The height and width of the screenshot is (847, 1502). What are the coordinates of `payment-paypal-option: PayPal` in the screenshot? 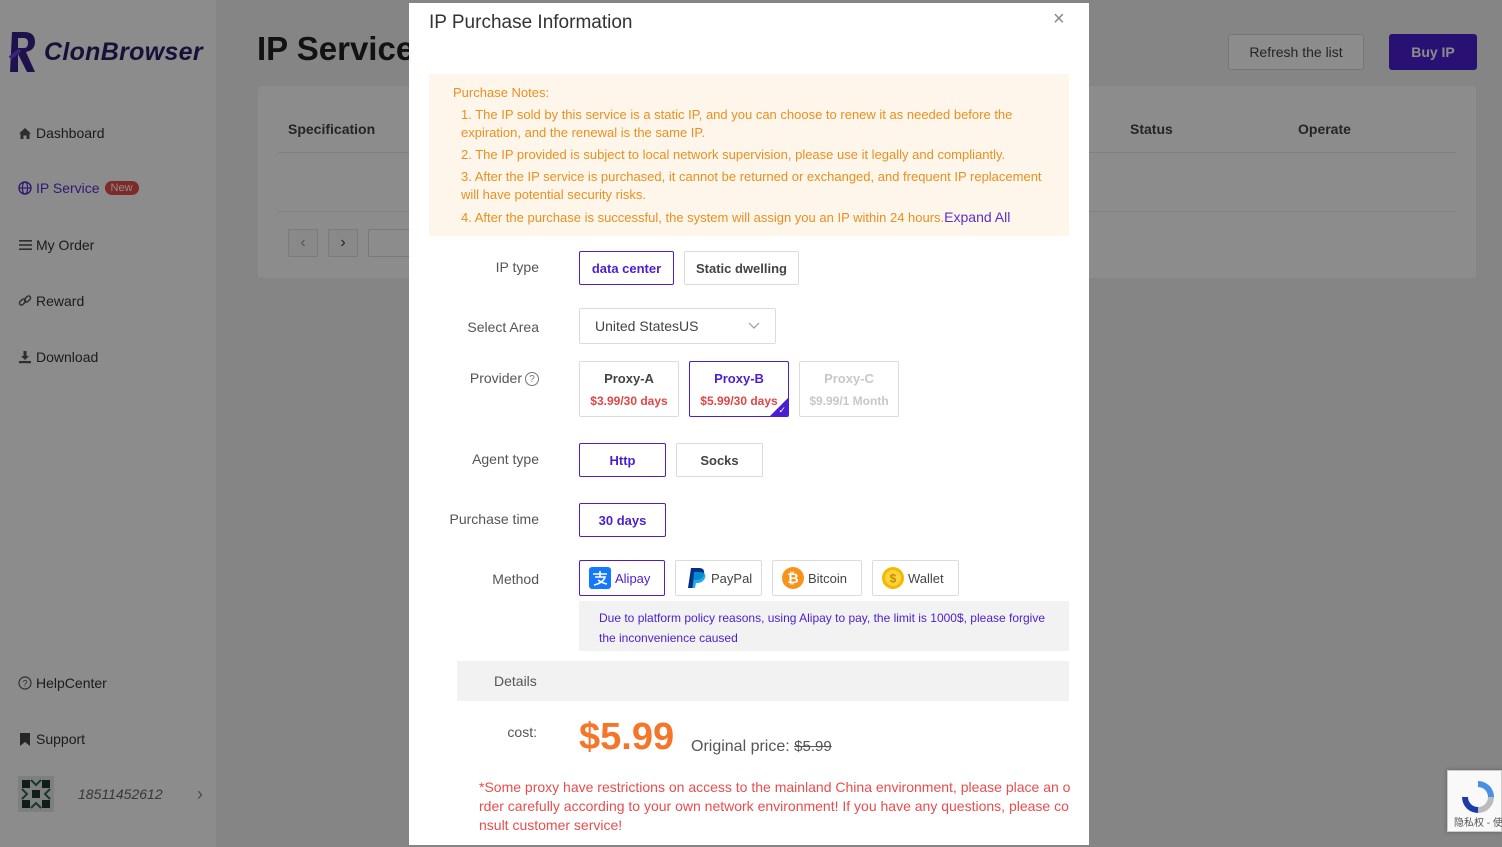 It's located at (718, 578).